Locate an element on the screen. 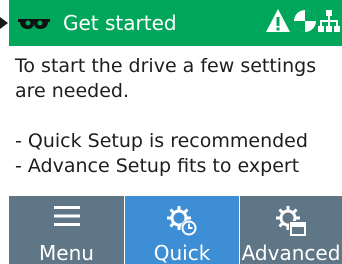 The width and height of the screenshot is (342, 264). quick-label: Quick is located at coordinates (182, 252).